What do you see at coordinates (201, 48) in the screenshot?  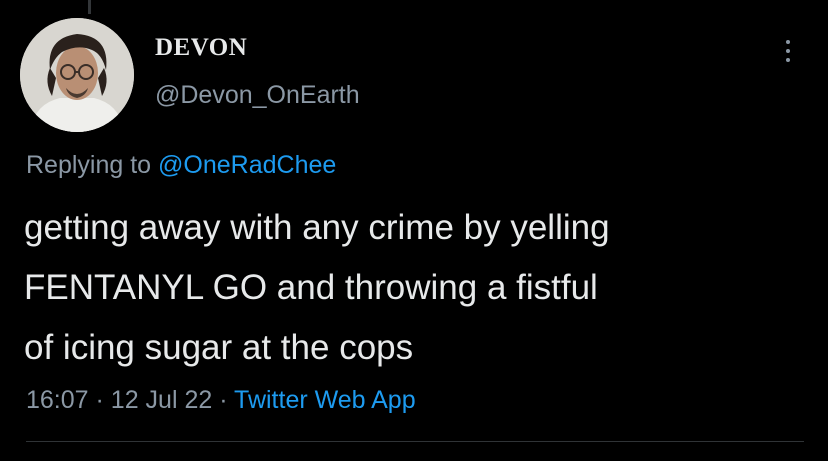 I see `author-display-name: DEVON` at bounding box center [201, 48].